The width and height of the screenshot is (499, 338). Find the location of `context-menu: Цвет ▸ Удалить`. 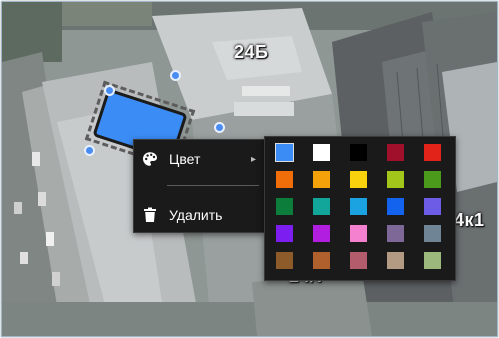

context-menu: Цвет ▸ Удалить is located at coordinates (199, 186).